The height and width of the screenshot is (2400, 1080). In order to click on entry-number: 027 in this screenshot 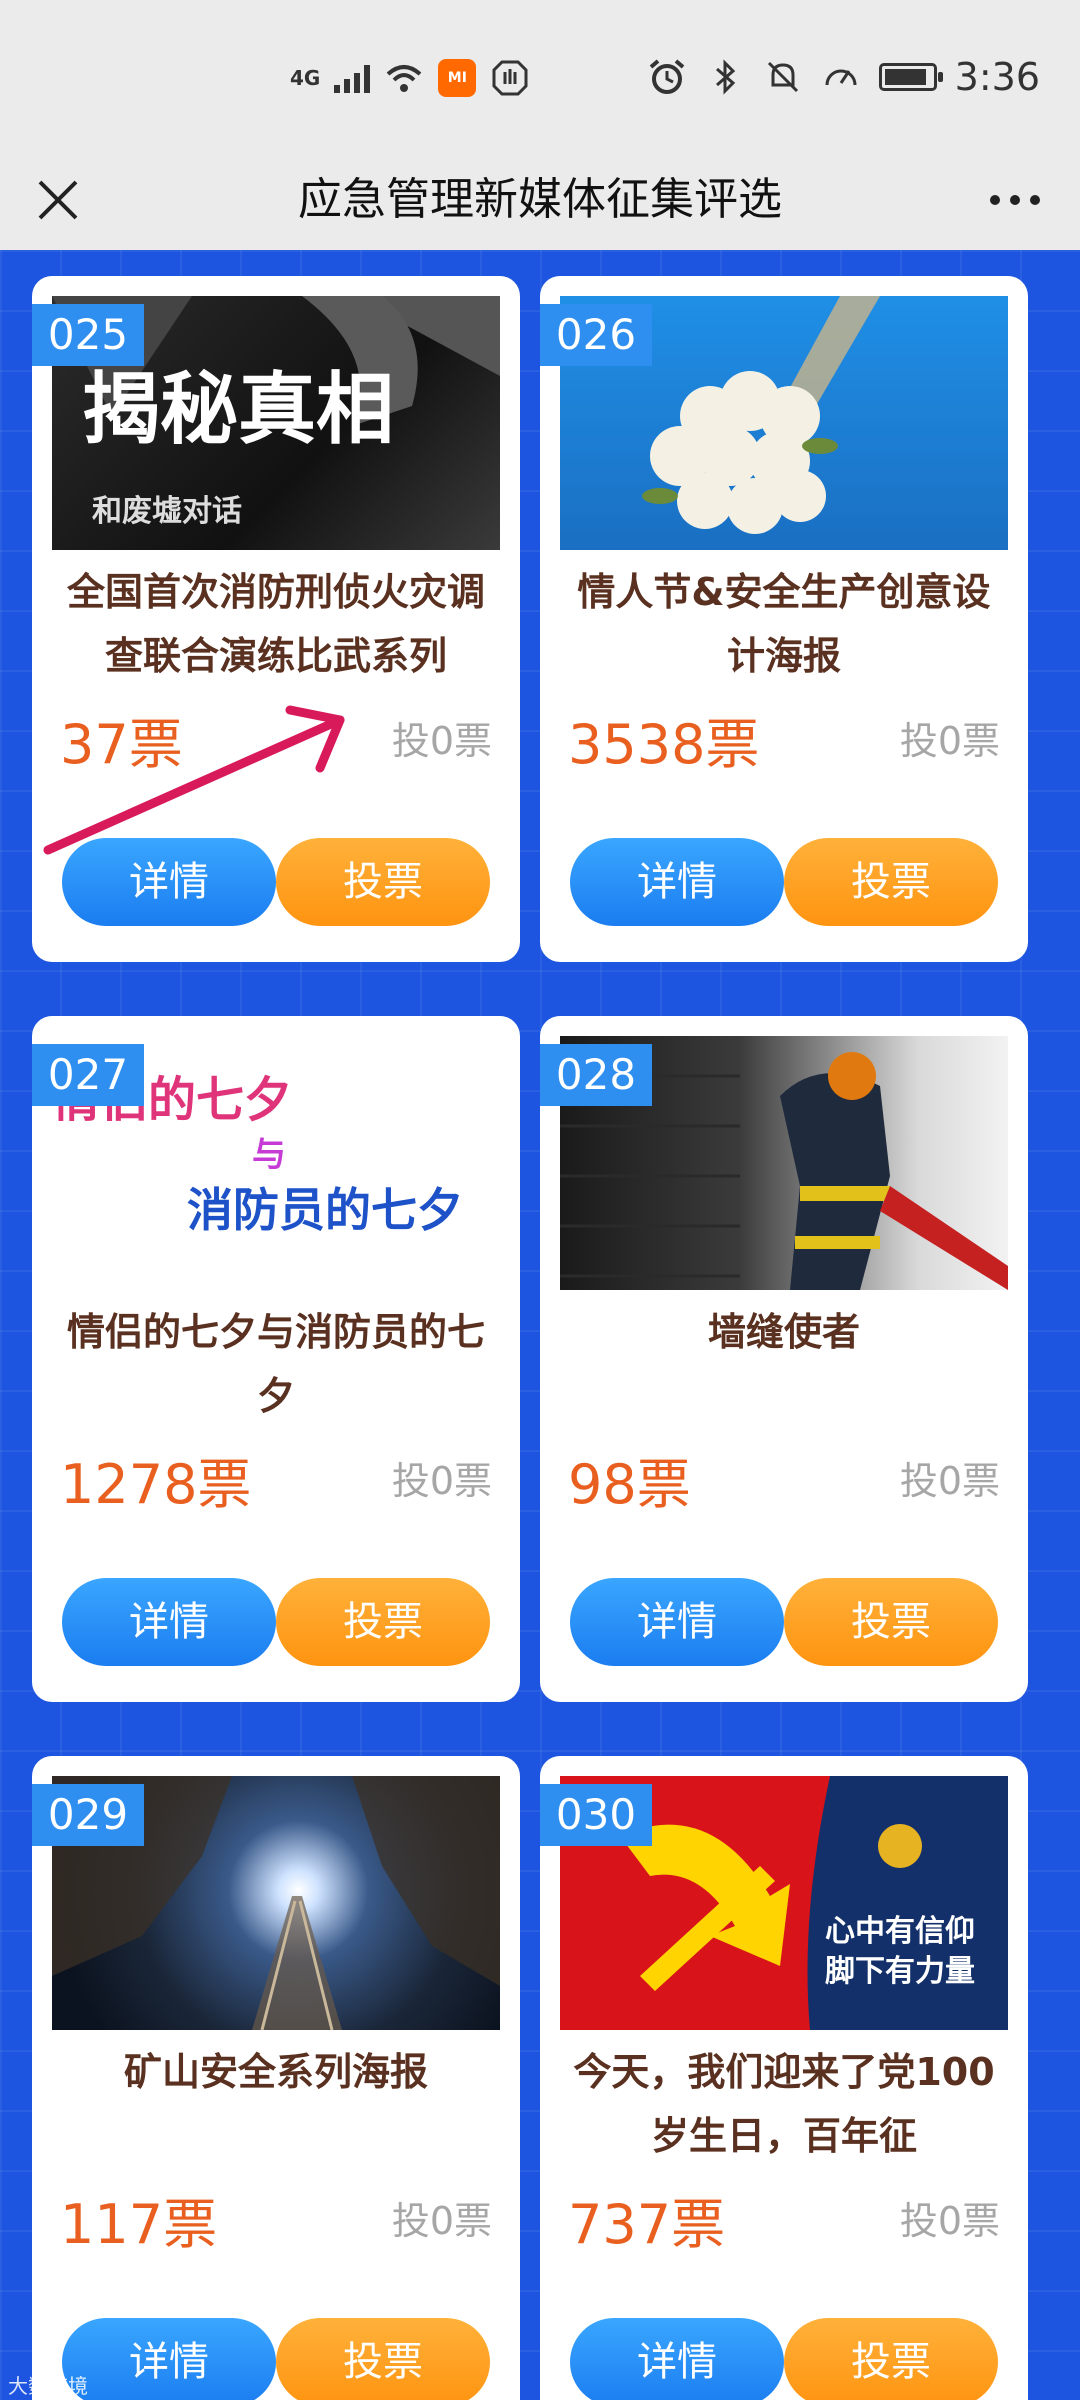, I will do `click(88, 1075)`.